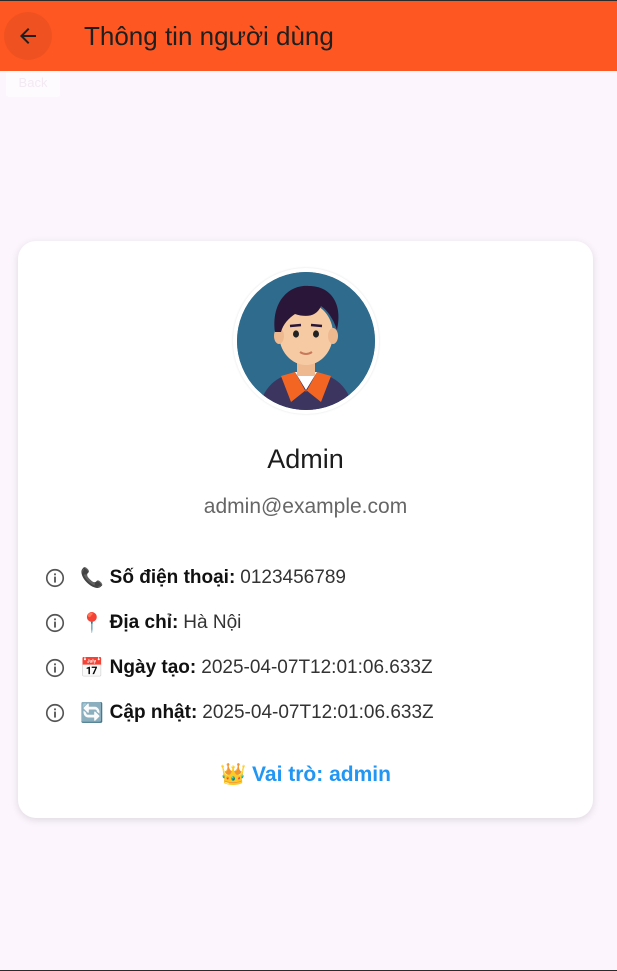 The height and width of the screenshot is (971, 617). I want to click on app-bar: Thông tin người dùng, so click(308, 36).